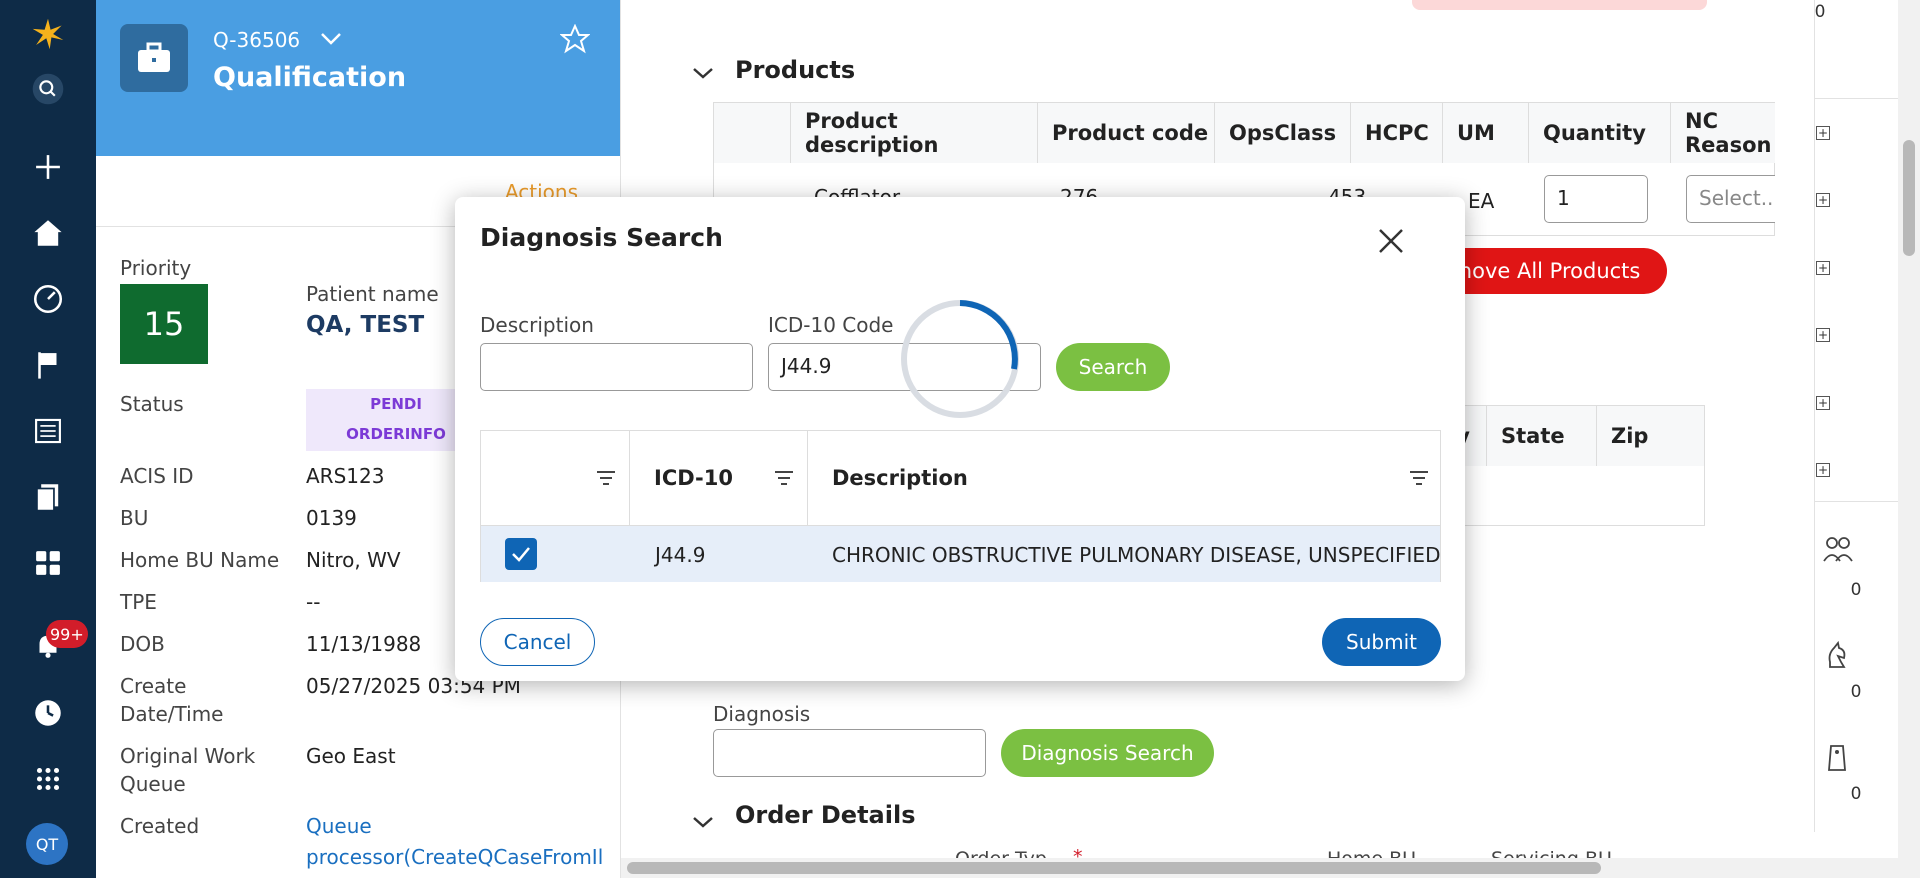 The image size is (1920, 878). What do you see at coordinates (1113, 367) in the screenshot?
I see `search-button: Search` at bounding box center [1113, 367].